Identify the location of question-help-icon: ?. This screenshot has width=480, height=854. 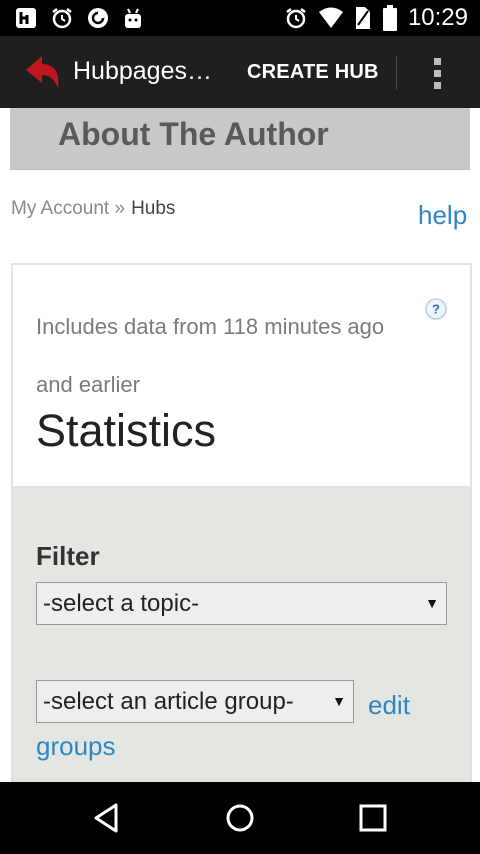
(436, 309).